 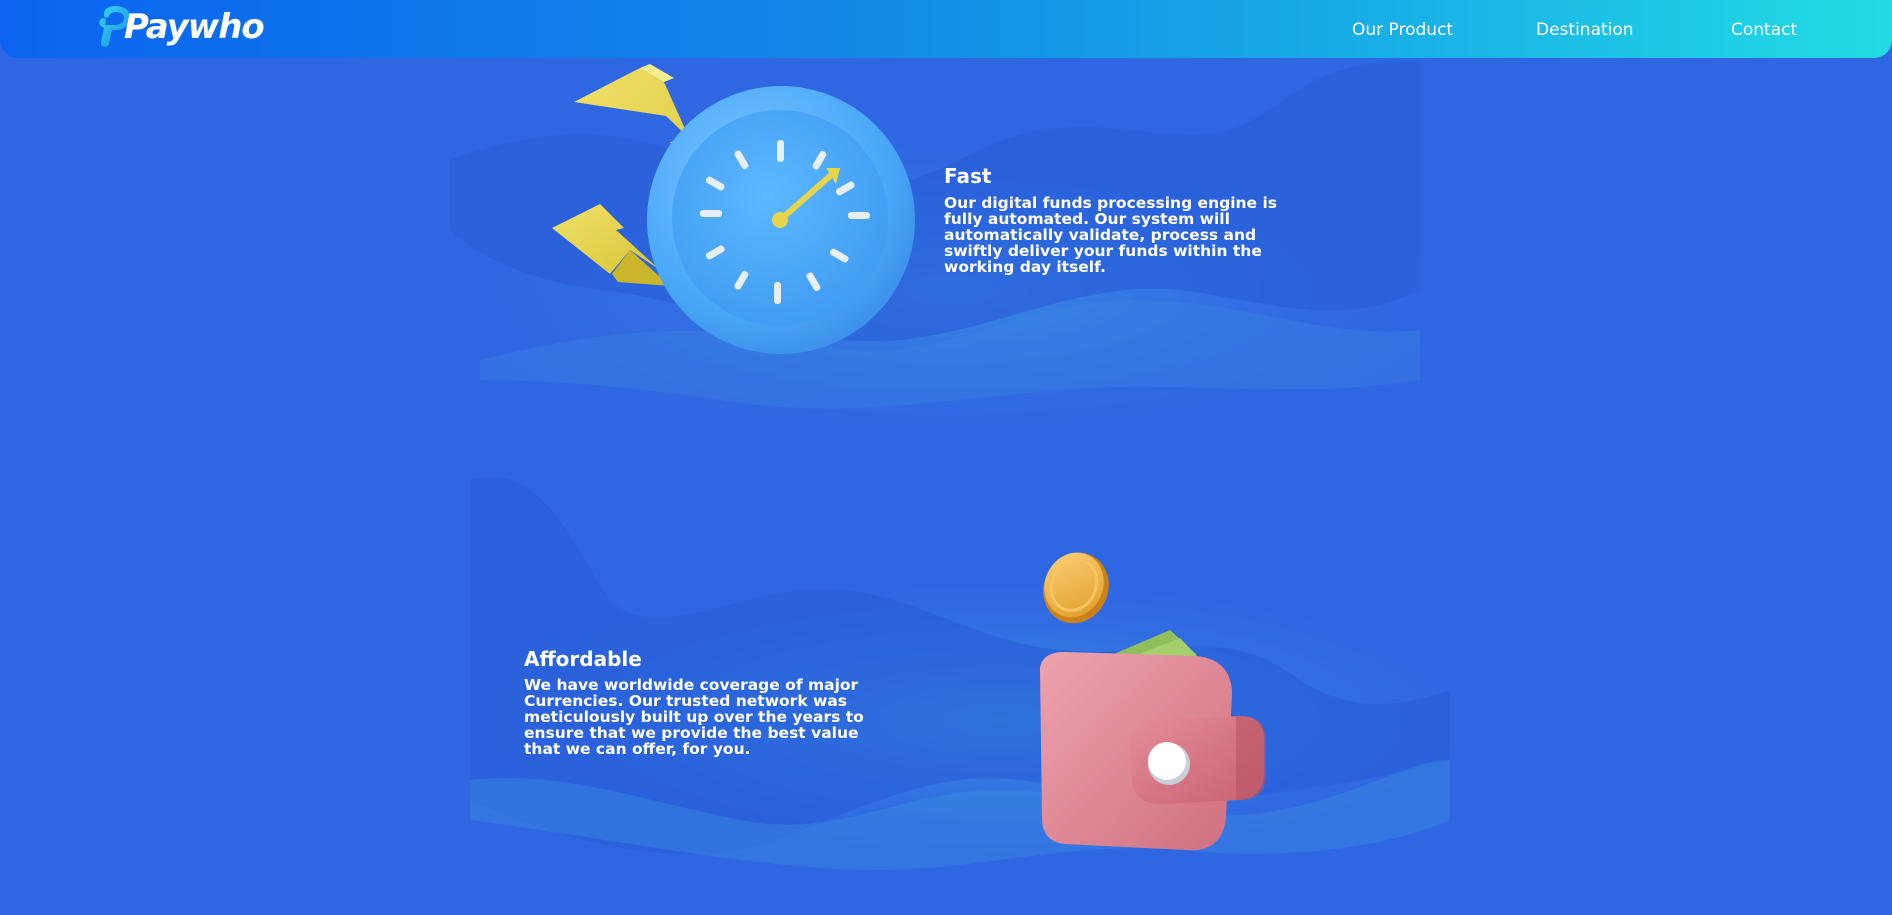 I want to click on nav-destination: Destination, so click(x=1585, y=30).